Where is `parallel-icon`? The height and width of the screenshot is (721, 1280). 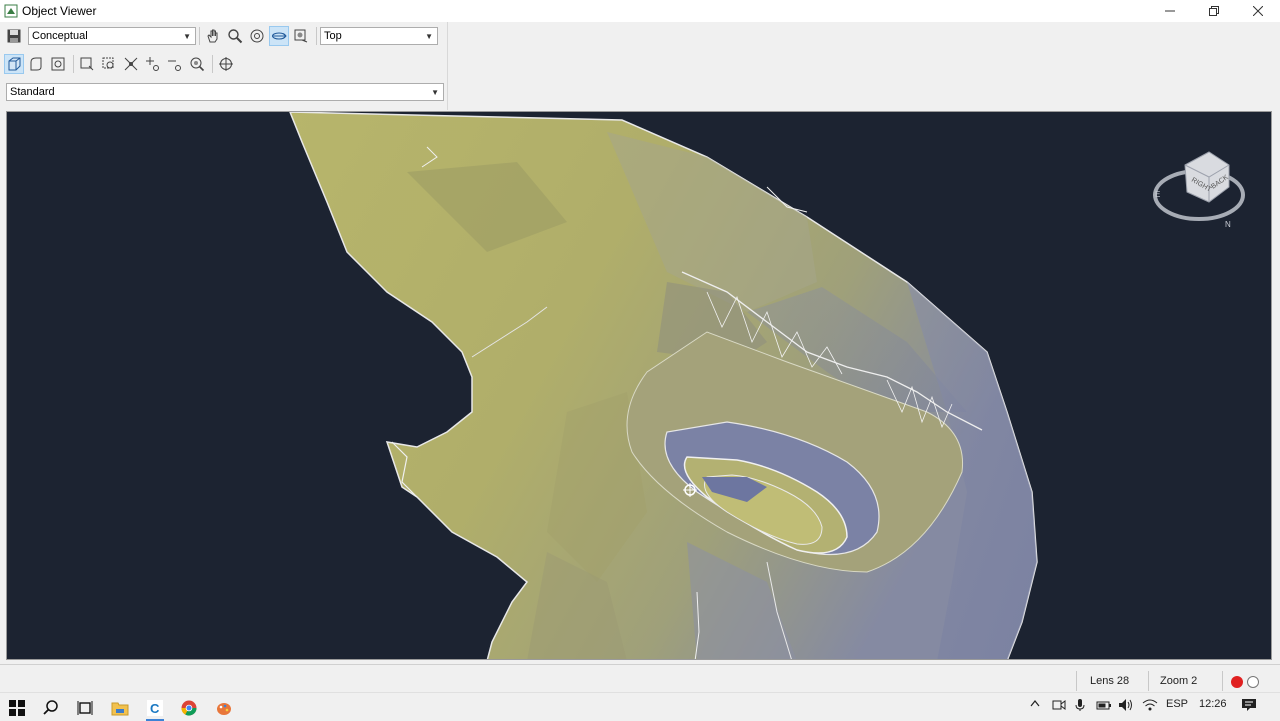
parallel-icon is located at coordinates (36, 64).